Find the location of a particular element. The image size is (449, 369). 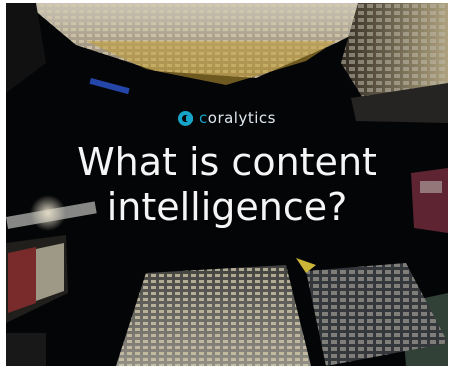

coralytics-logo-icon is located at coordinates (186, 118).